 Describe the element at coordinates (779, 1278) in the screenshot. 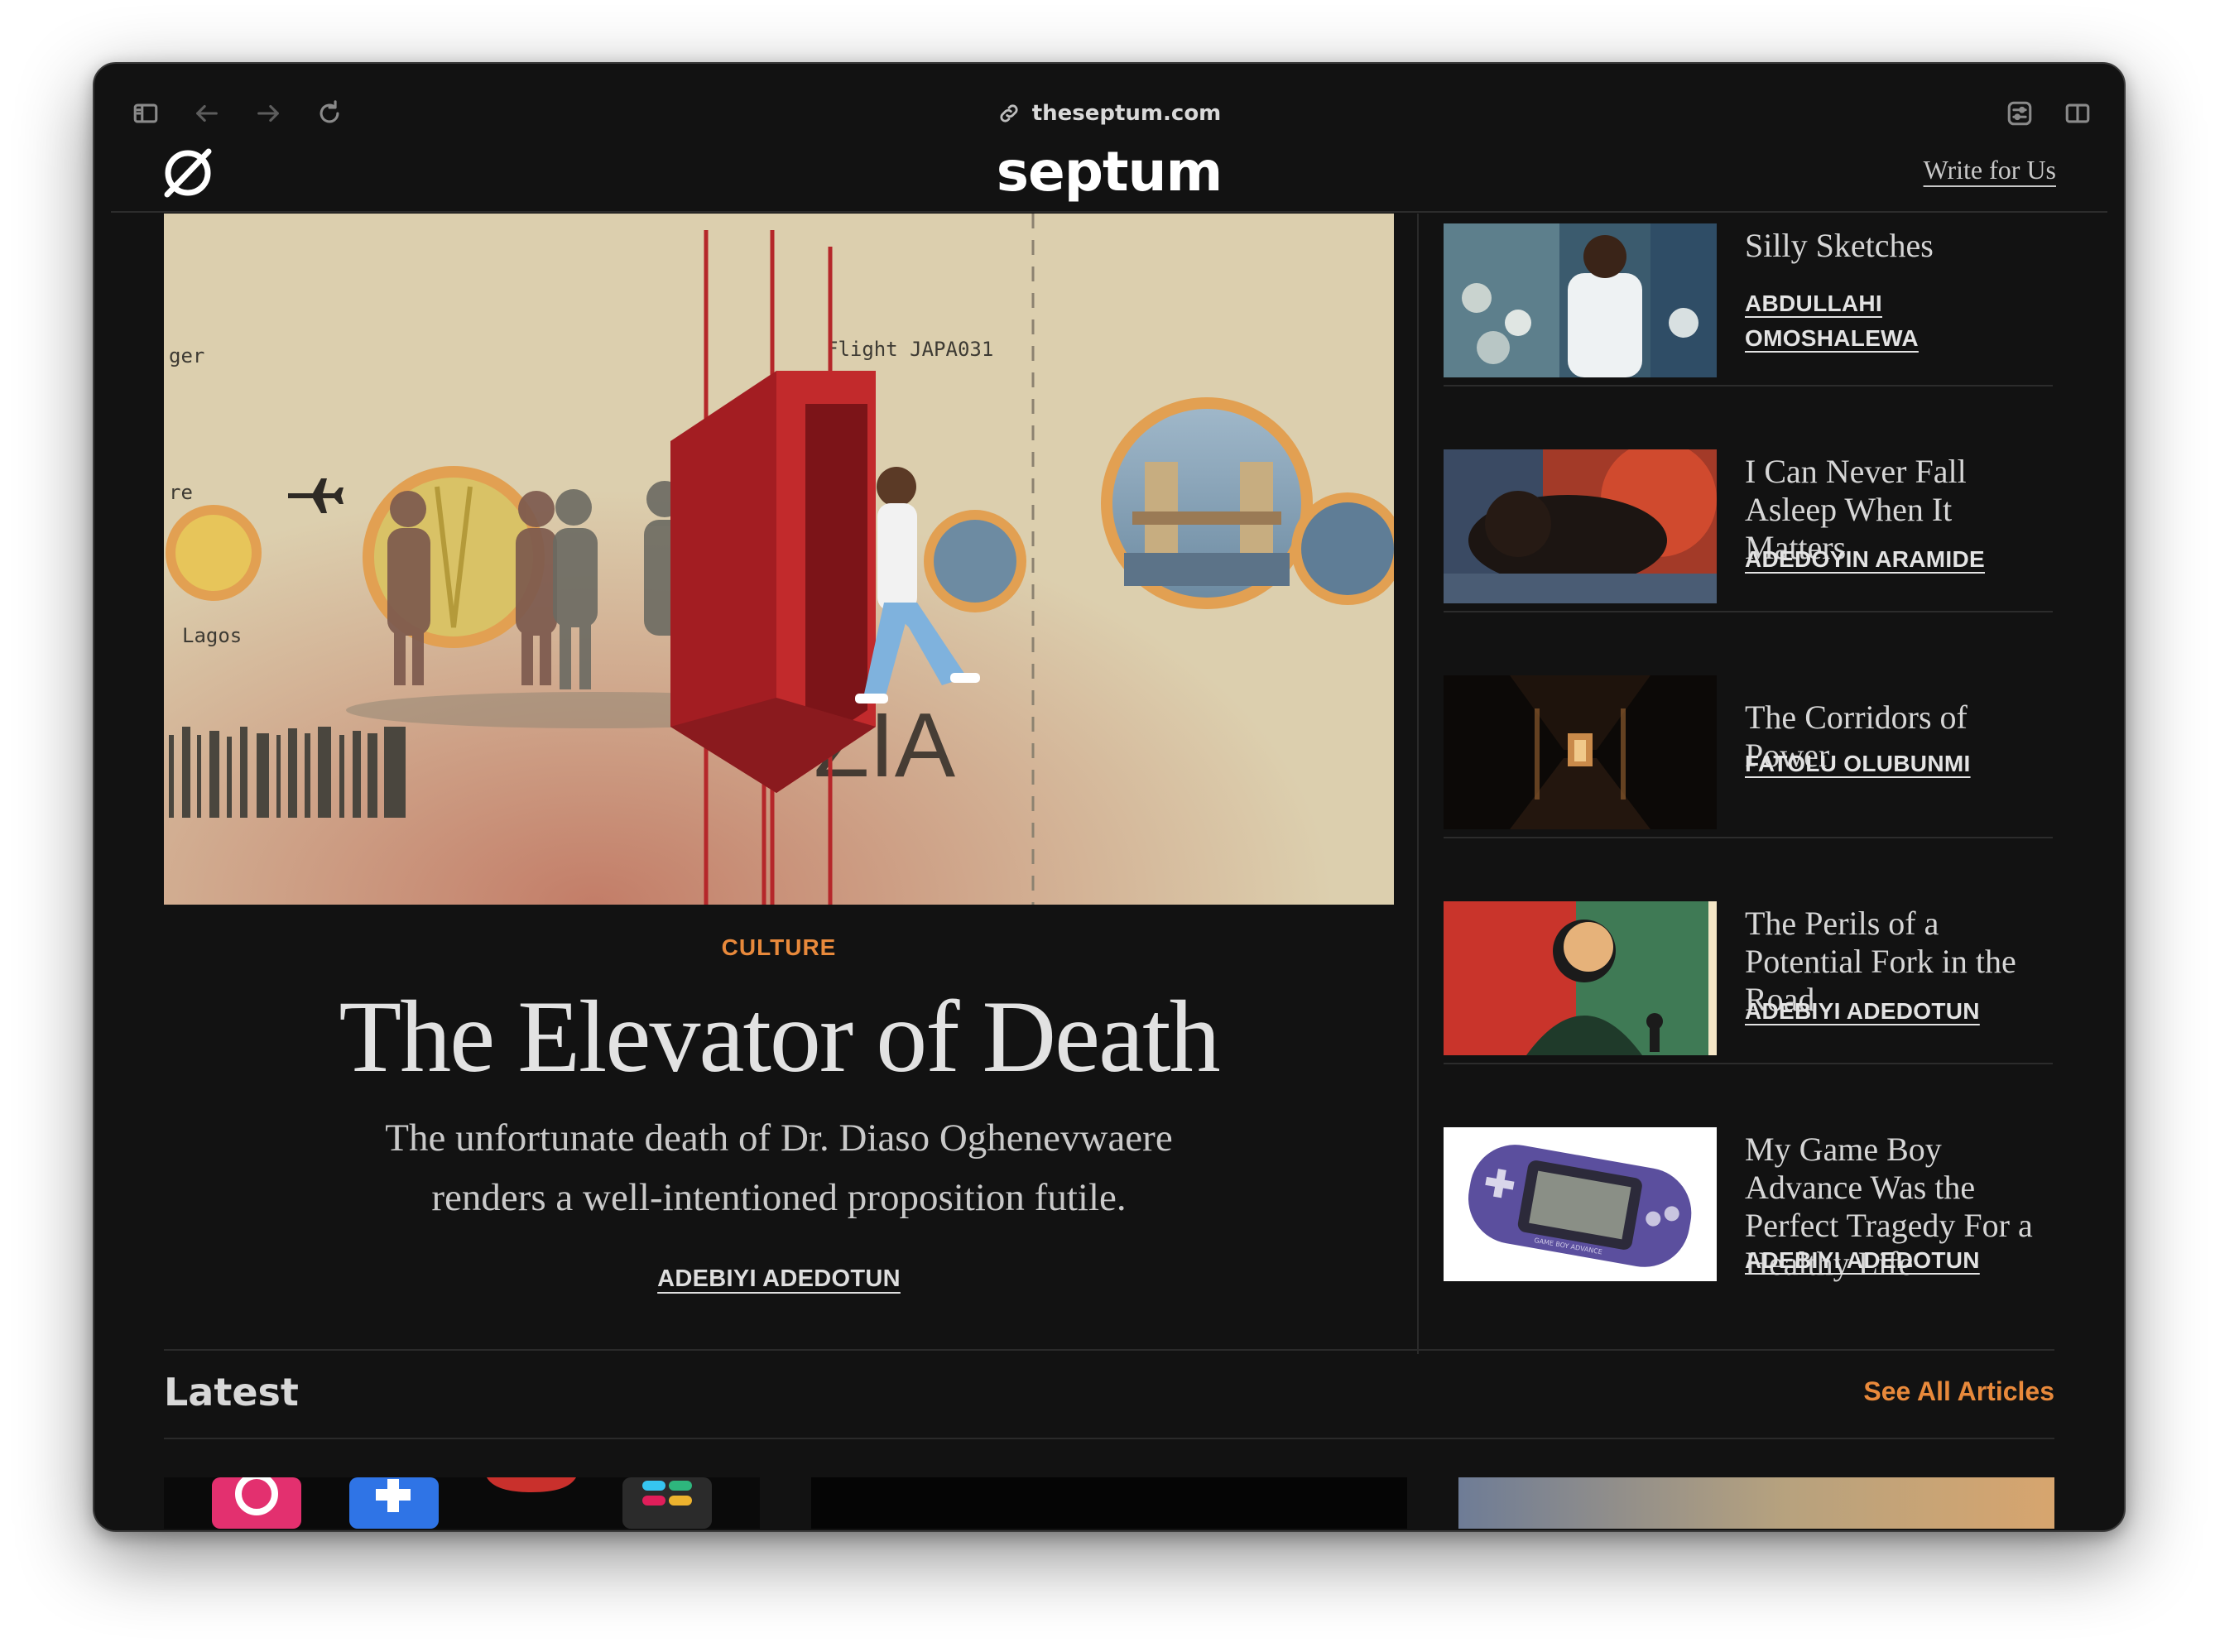

I see `hero-author-link: ADEBIYI ADEDOTUN` at that location.